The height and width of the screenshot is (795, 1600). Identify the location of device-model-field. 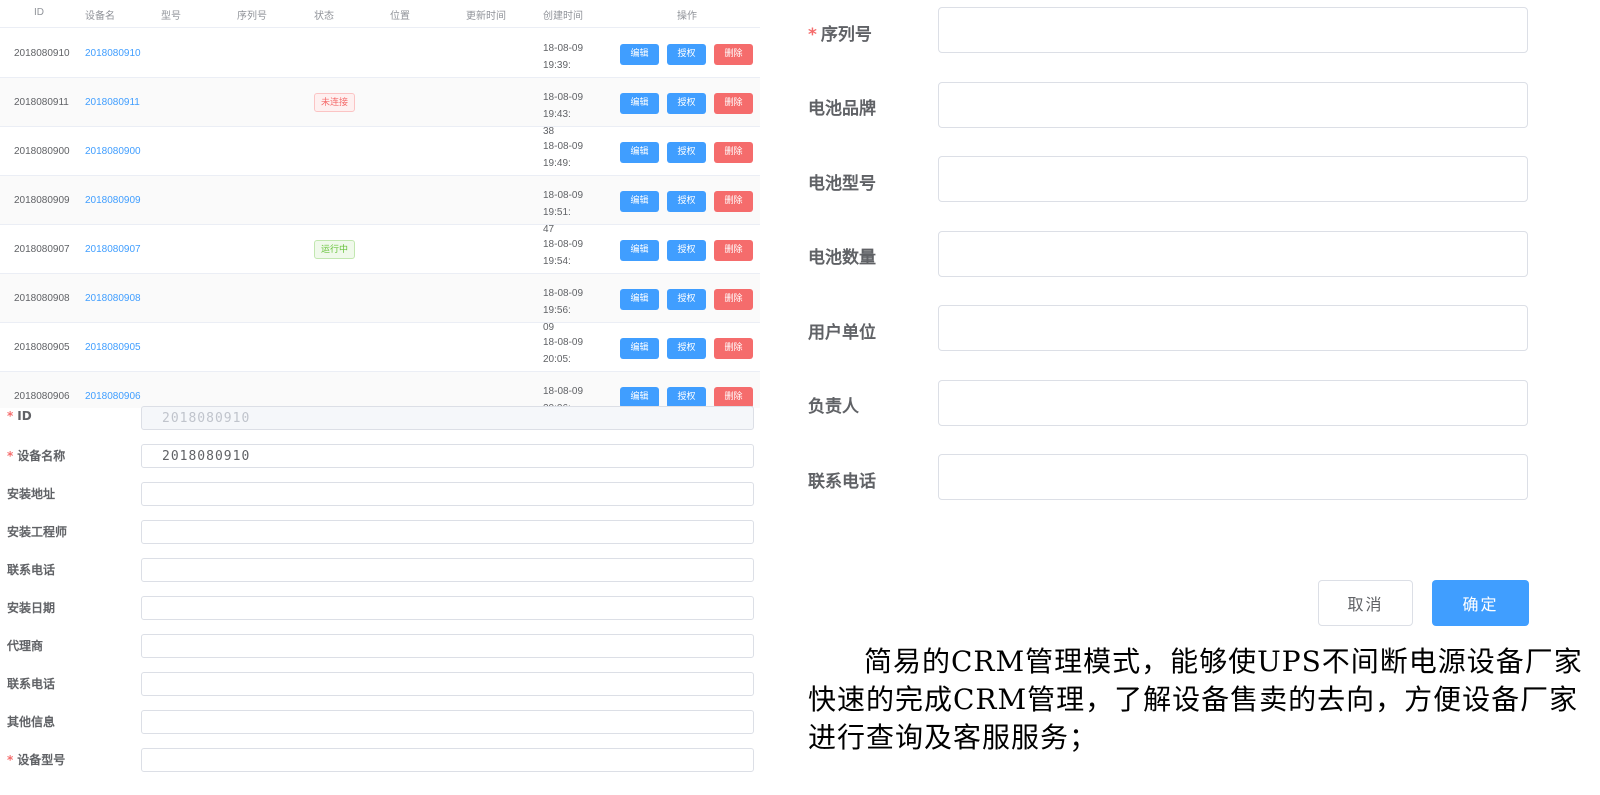
(447, 760).